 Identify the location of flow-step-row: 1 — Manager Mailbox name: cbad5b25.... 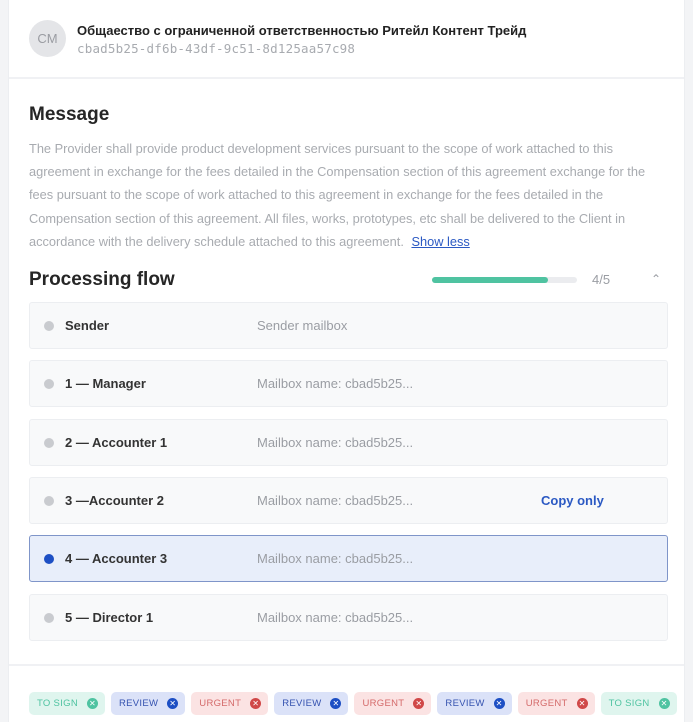
(348, 384).